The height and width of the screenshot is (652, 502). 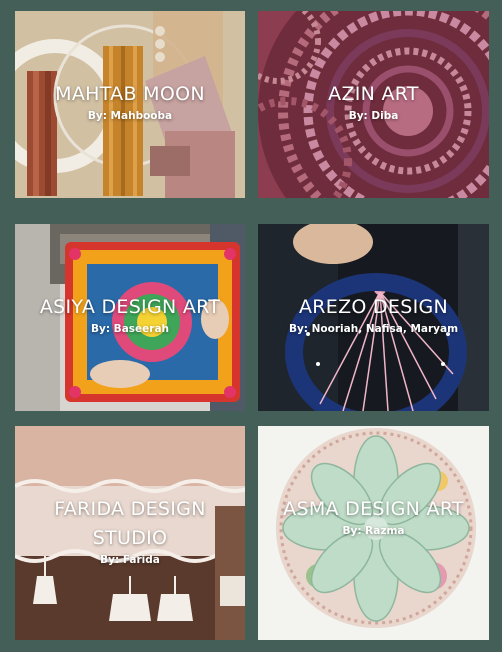 I want to click on tile-mahtab-moon: MAHTAB MOON By: Mahbooba, so click(x=130, y=104).